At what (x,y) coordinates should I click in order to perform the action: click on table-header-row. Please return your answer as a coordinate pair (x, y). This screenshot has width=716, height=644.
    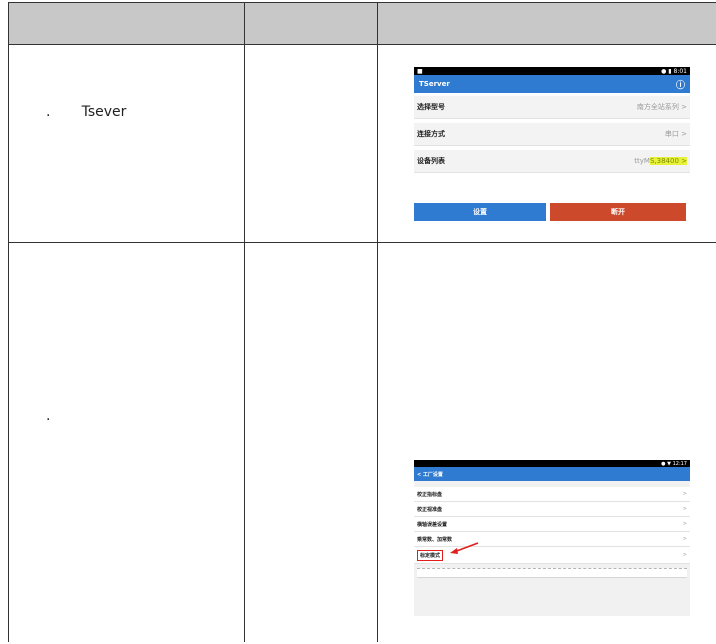
    Looking at the image, I should click on (362, 23).